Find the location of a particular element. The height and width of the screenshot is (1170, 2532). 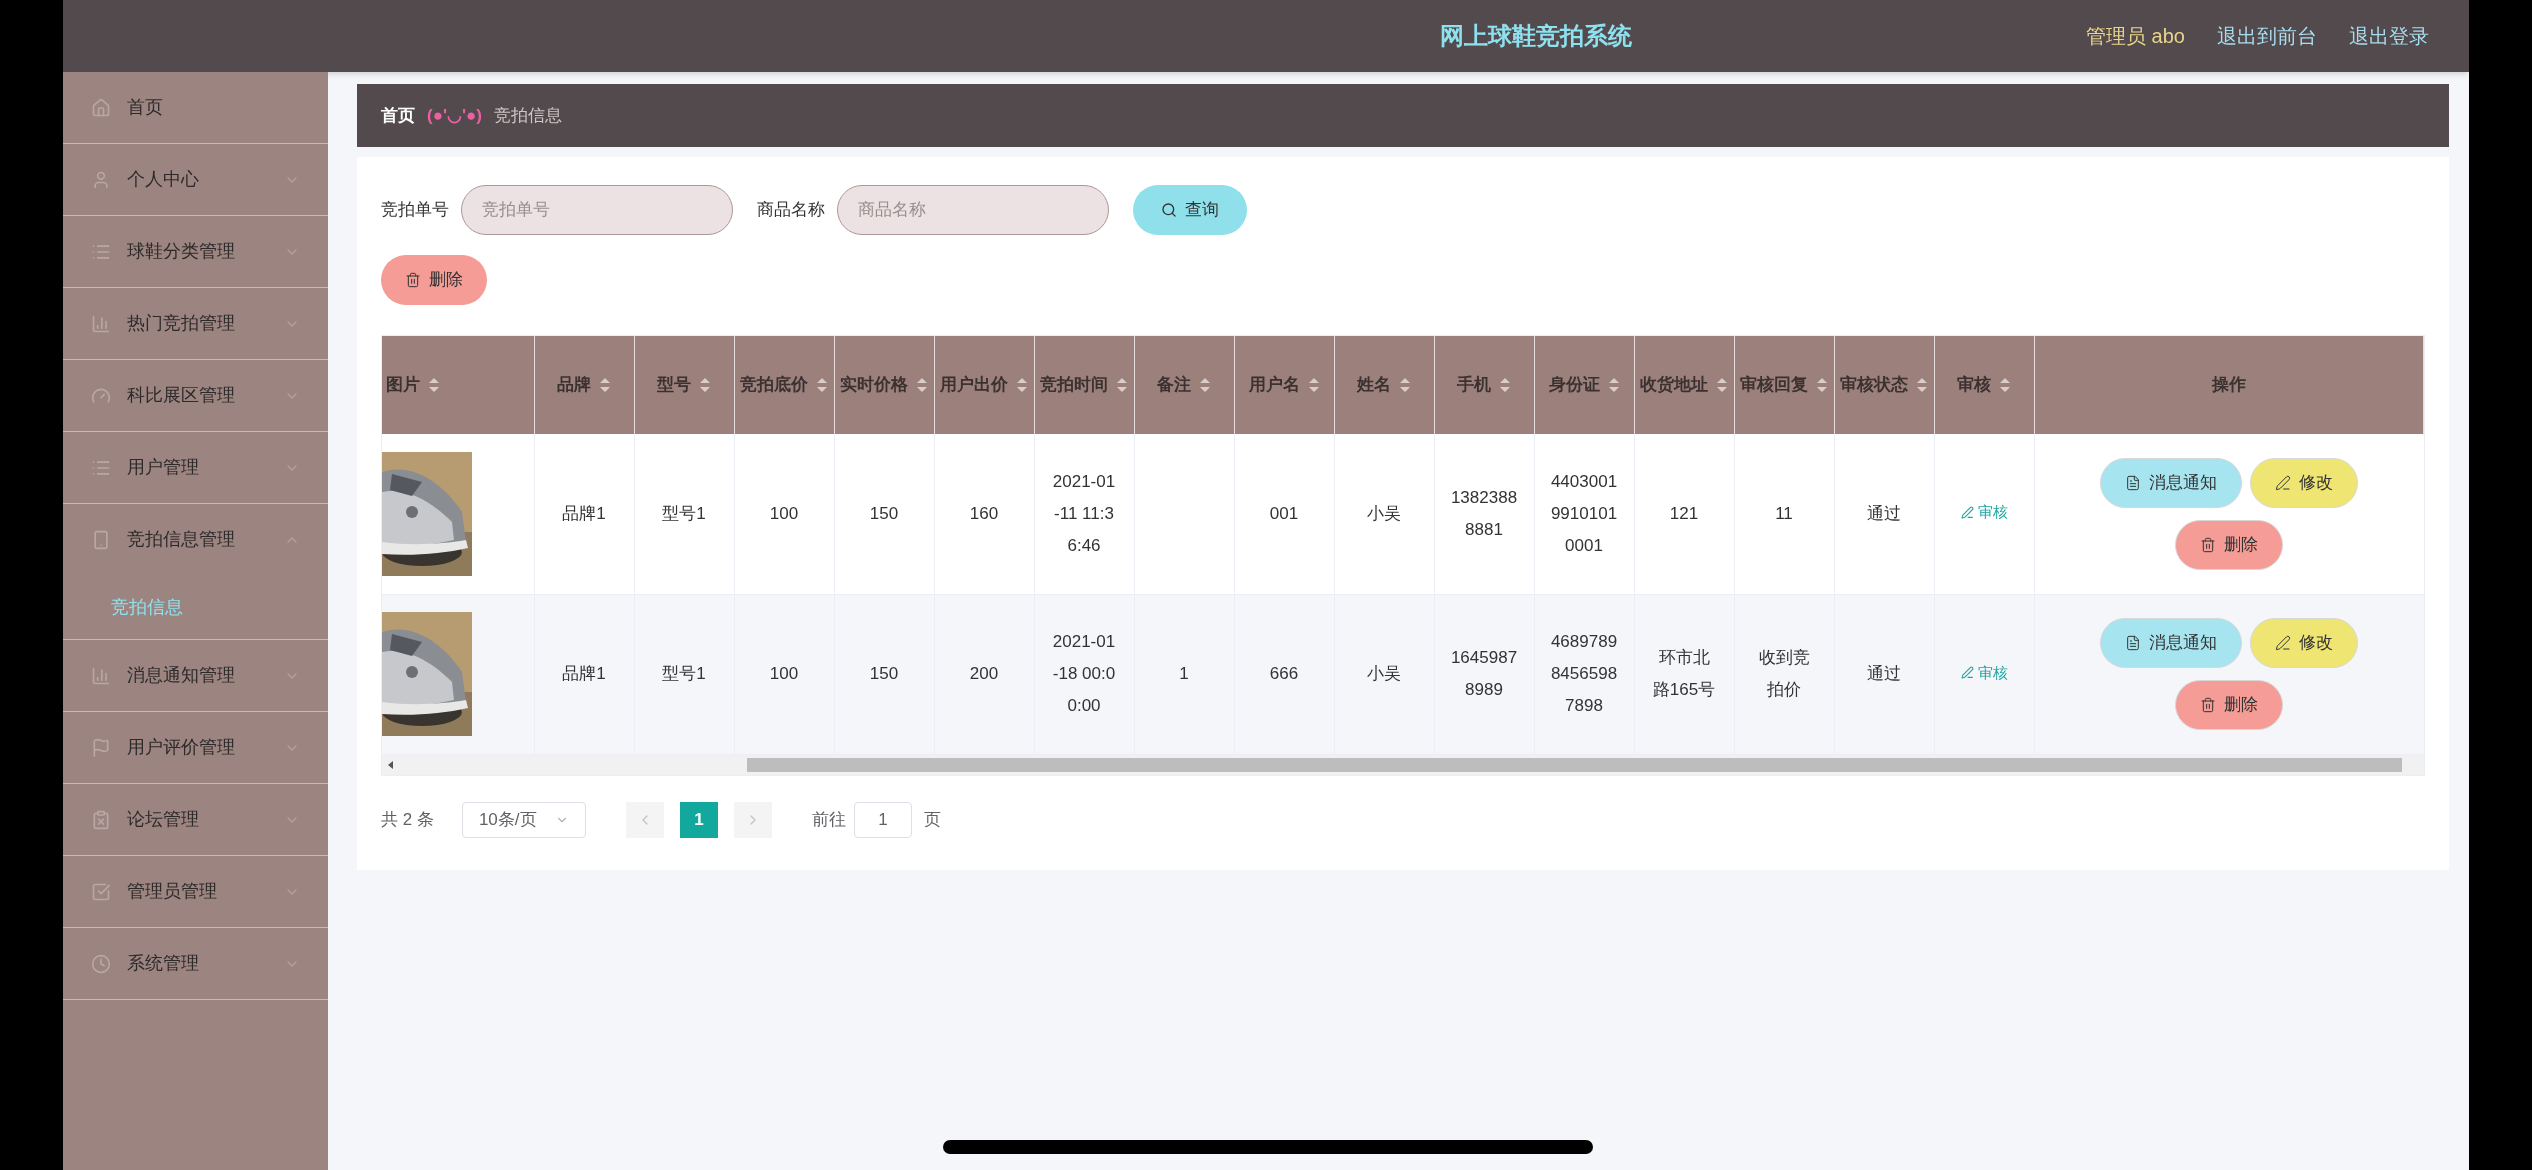

sidebar-item: 球鞋分类管理 is located at coordinates (195, 251).